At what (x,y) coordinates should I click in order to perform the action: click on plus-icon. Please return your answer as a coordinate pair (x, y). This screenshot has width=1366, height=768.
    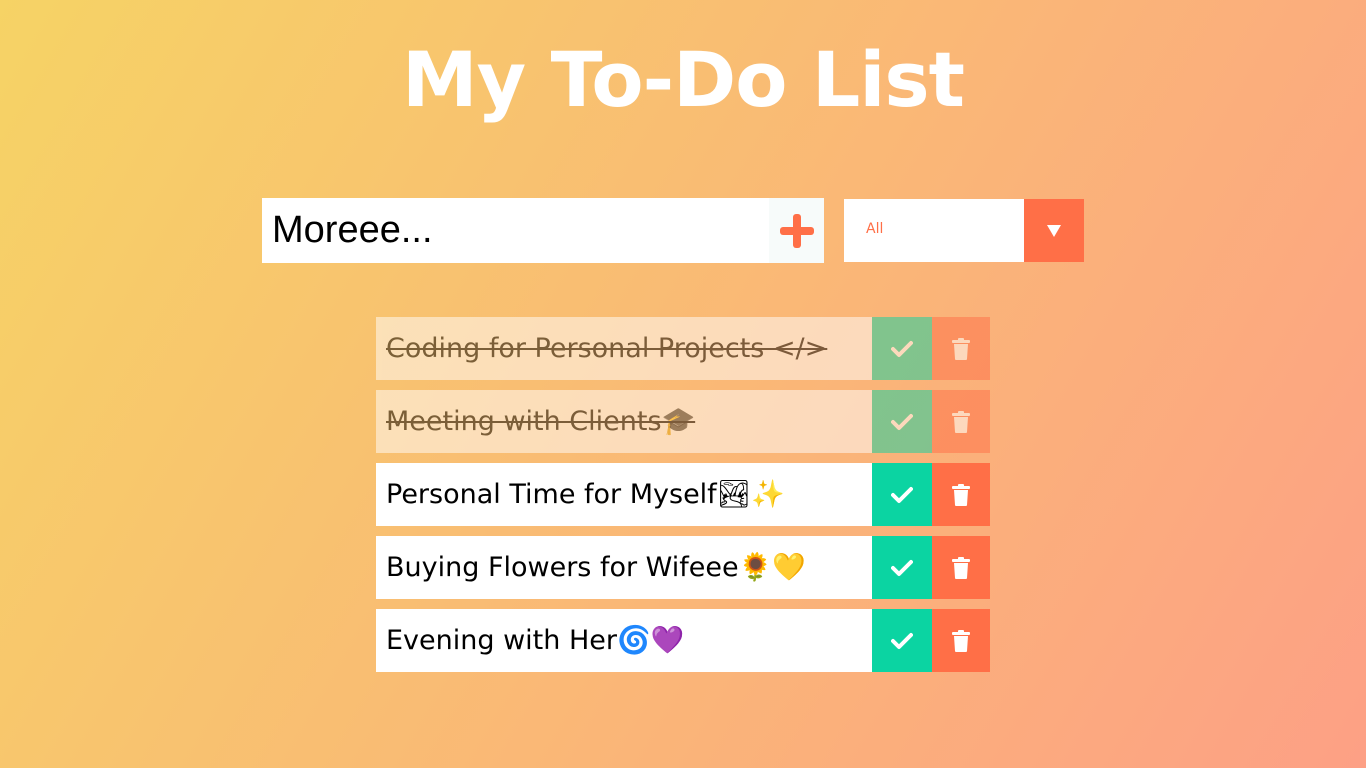
    Looking at the image, I should click on (796, 230).